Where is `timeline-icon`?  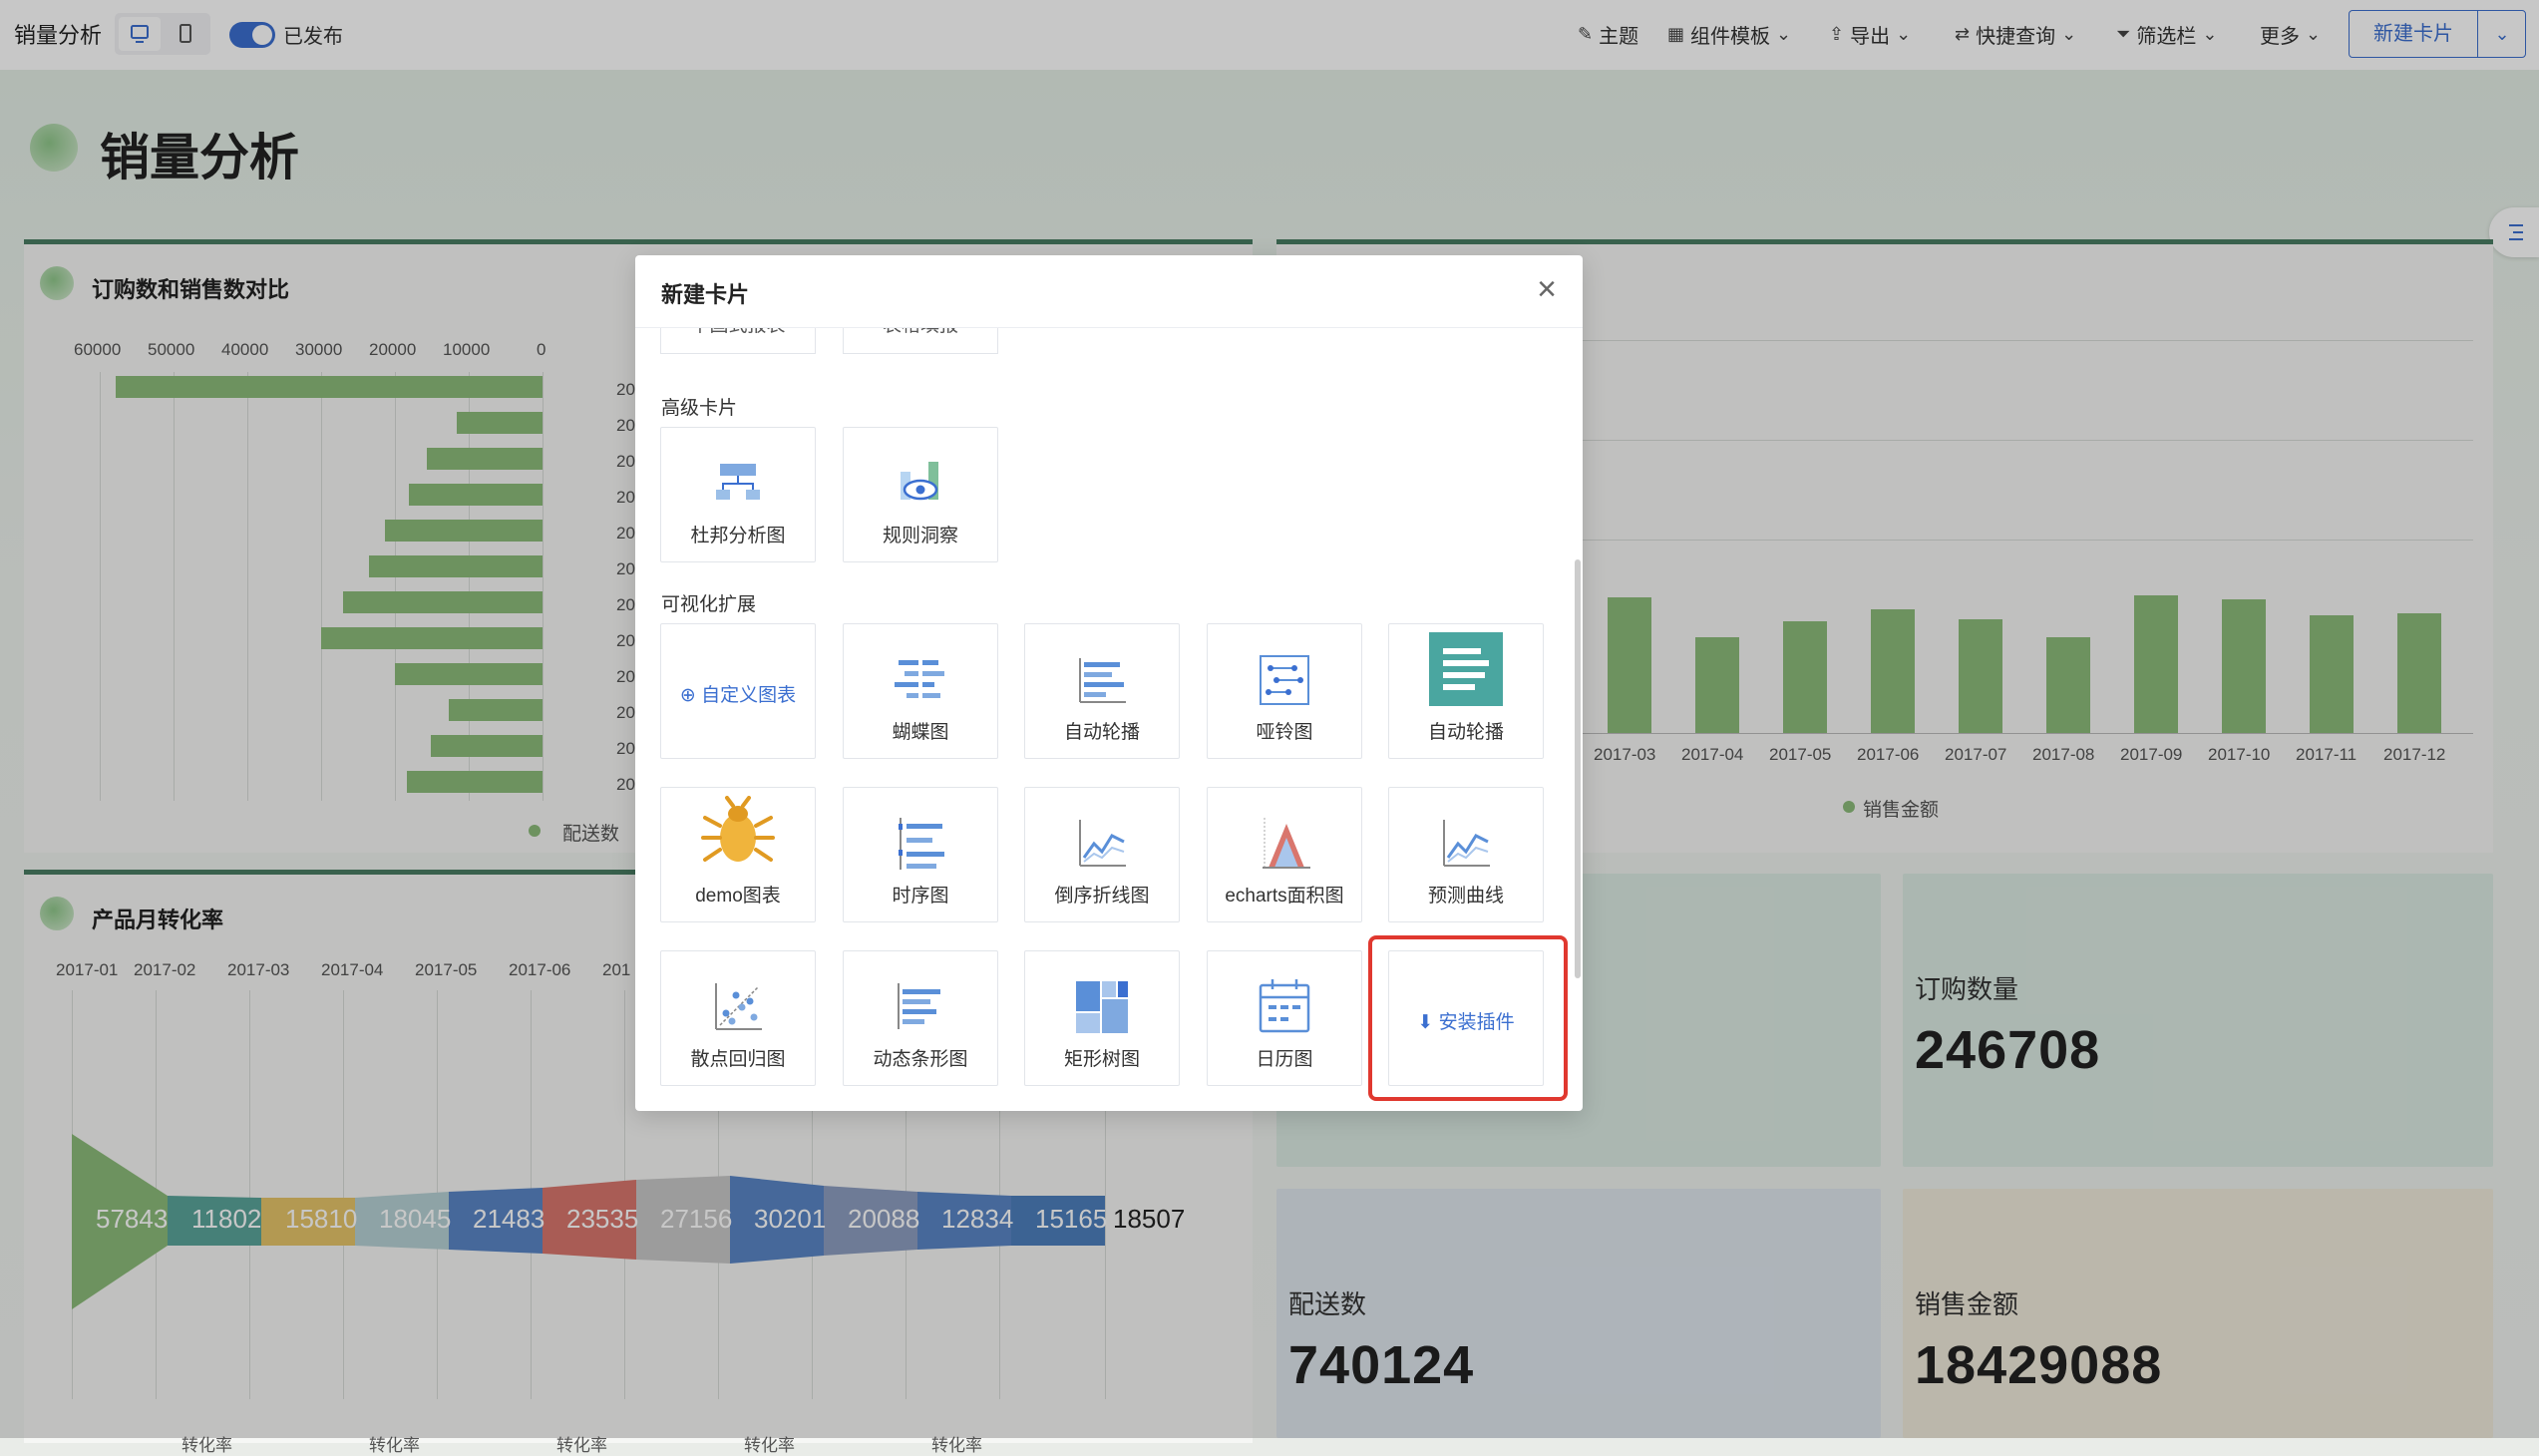
timeline-icon is located at coordinates (921, 844).